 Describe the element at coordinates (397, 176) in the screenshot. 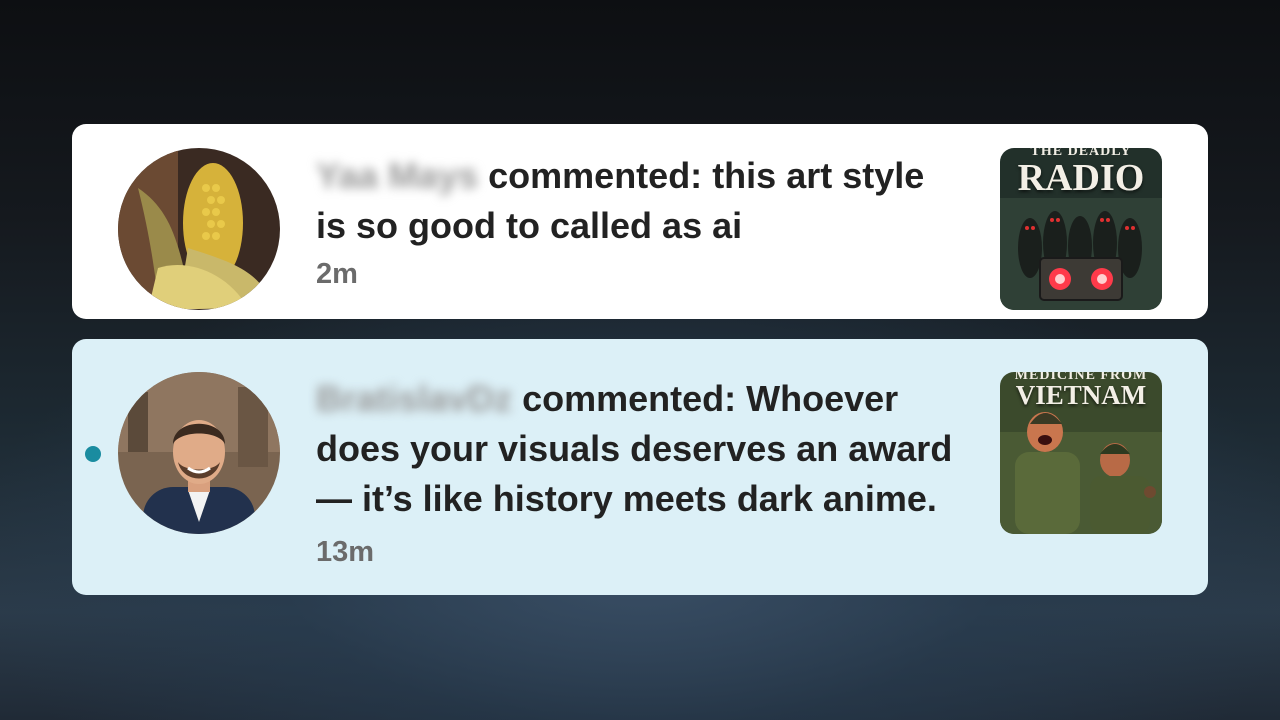

I see `username: Yaa Mays` at that location.